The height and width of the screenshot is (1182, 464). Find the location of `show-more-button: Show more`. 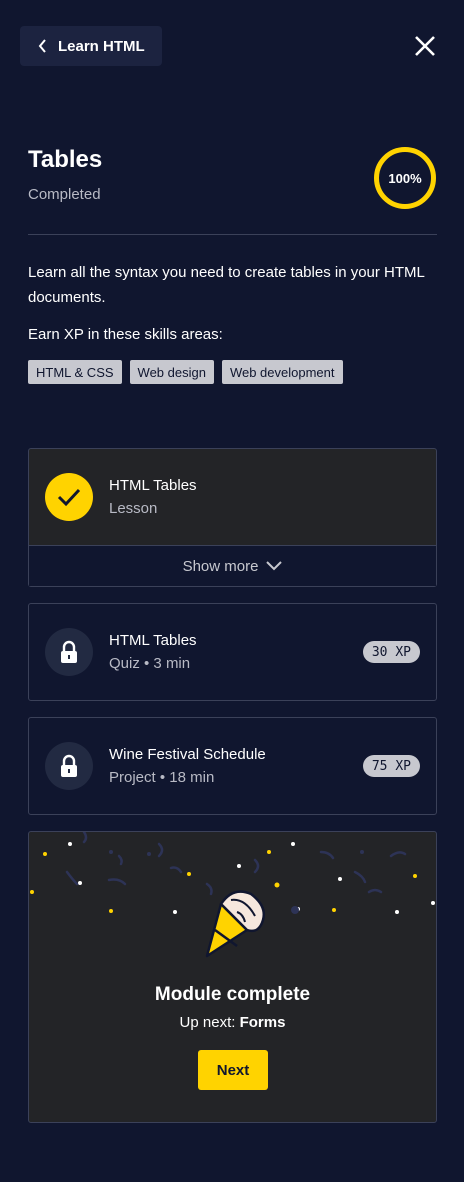

show-more-button: Show more is located at coordinates (232, 565).